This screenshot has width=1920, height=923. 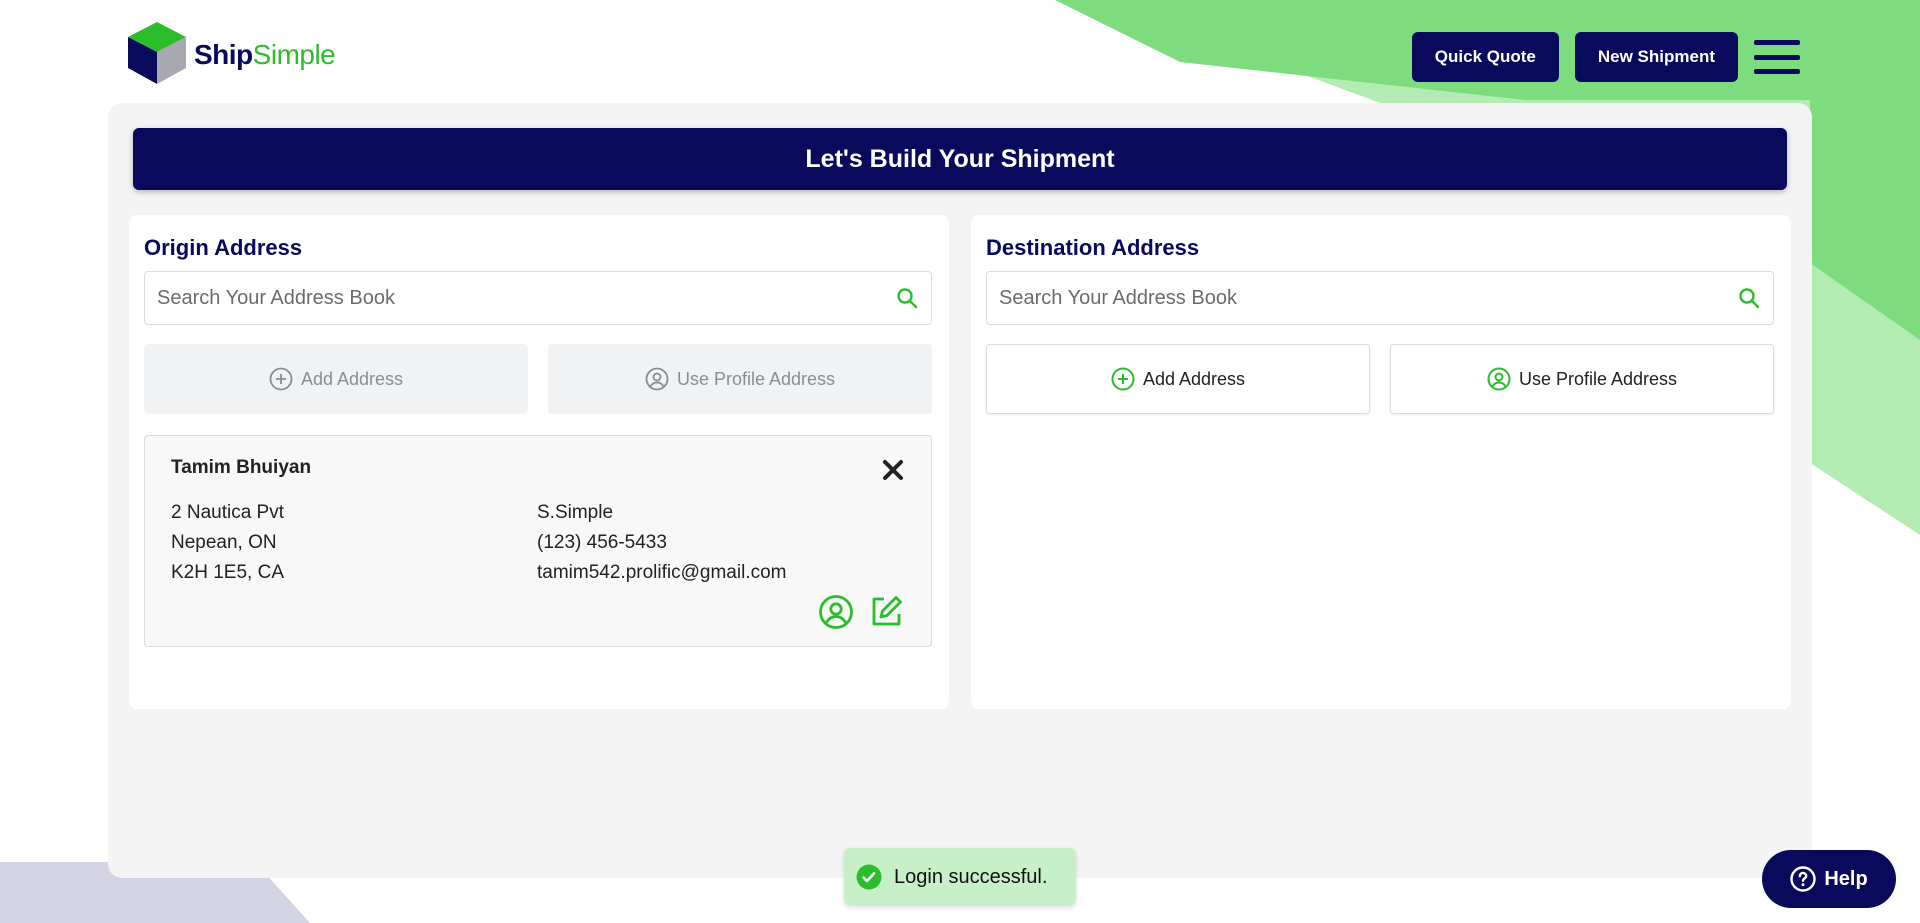 I want to click on address-card-actions, so click(x=861, y=612).